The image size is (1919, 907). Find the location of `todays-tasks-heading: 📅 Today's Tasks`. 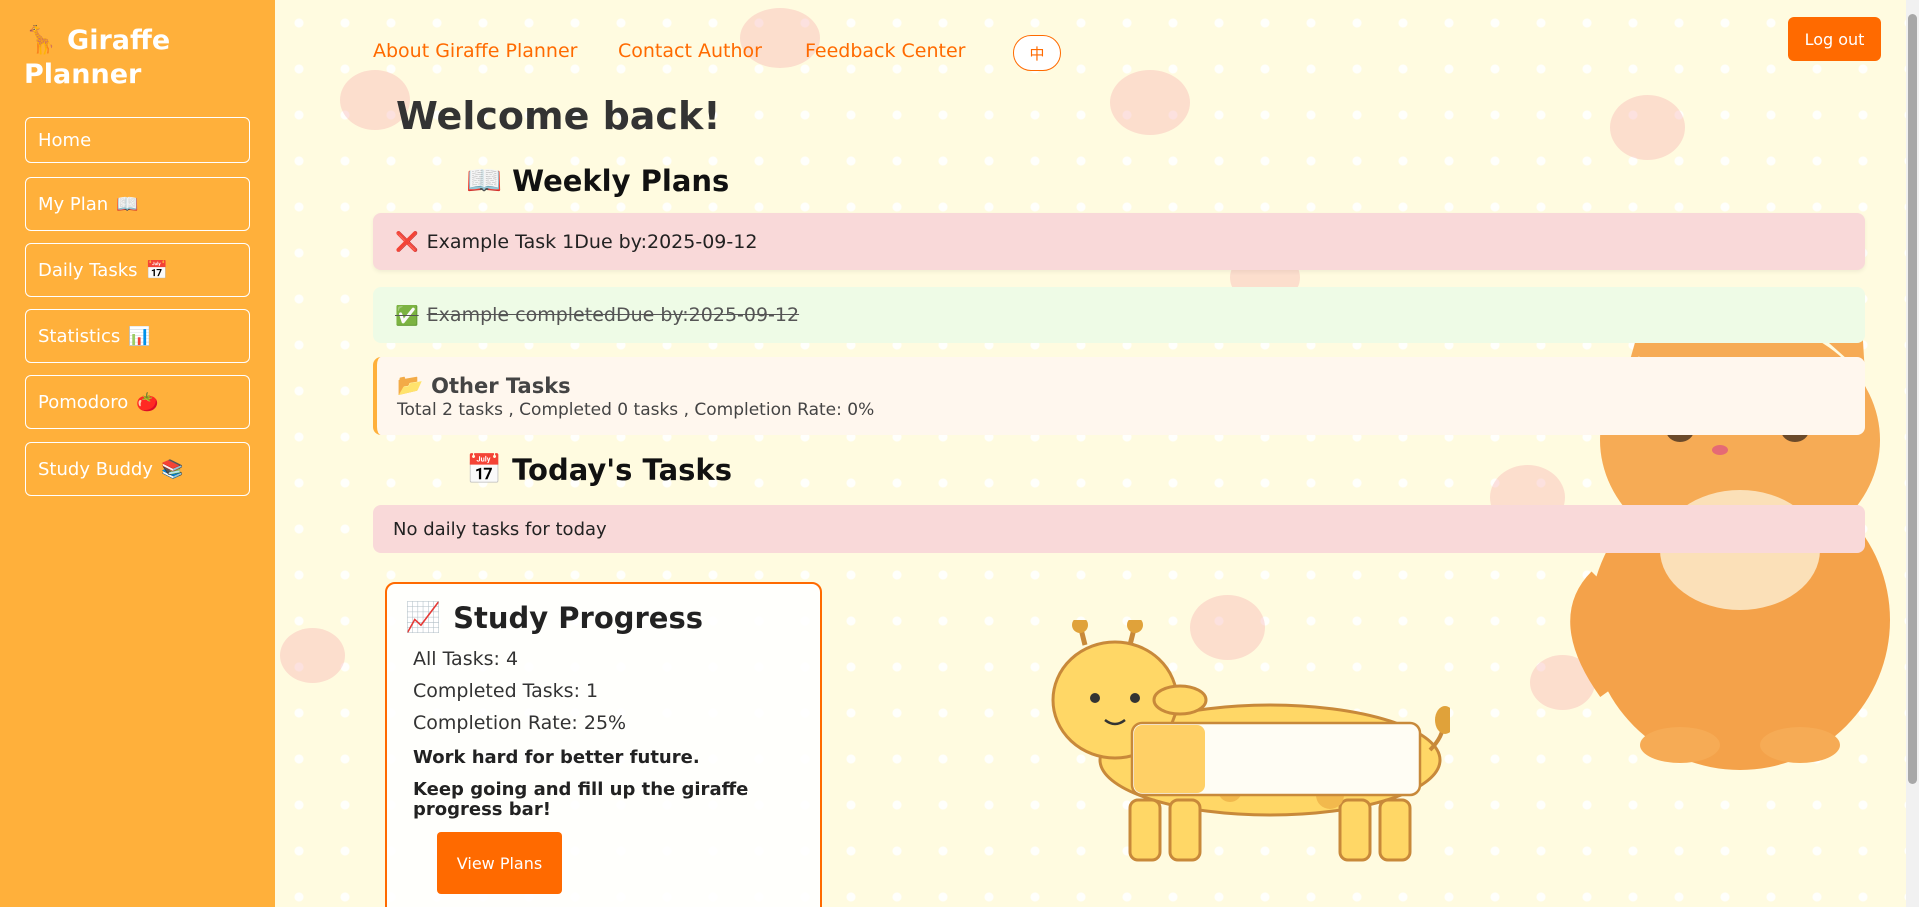

todays-tasks-heading: 📅 Today's Tasks is located at coordinates (599, 469).